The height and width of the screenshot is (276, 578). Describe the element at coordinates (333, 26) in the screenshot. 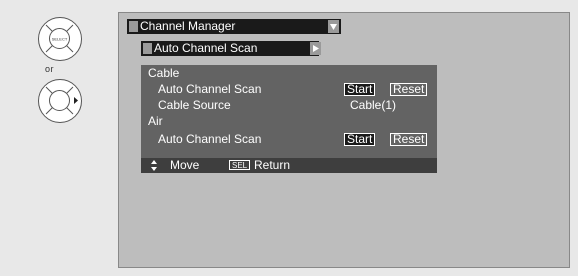

I see `dropdown-arrow-icon` at that location.